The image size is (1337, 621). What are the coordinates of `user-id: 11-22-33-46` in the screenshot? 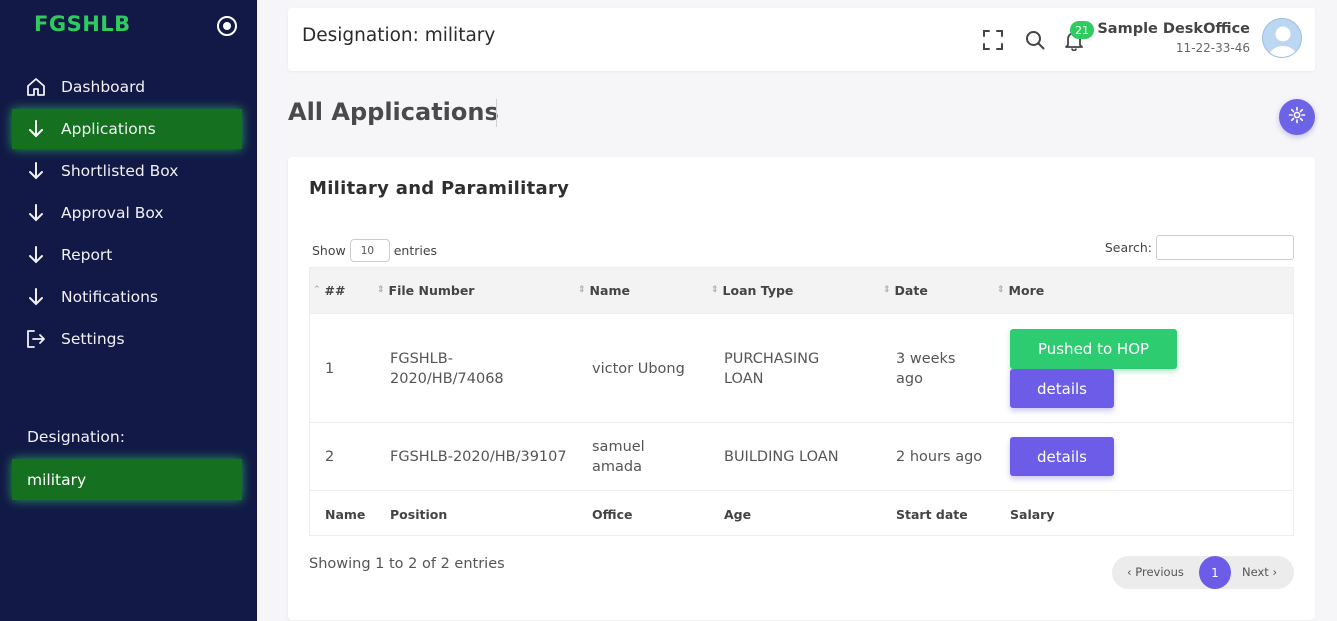 It's located at (1212, 48).